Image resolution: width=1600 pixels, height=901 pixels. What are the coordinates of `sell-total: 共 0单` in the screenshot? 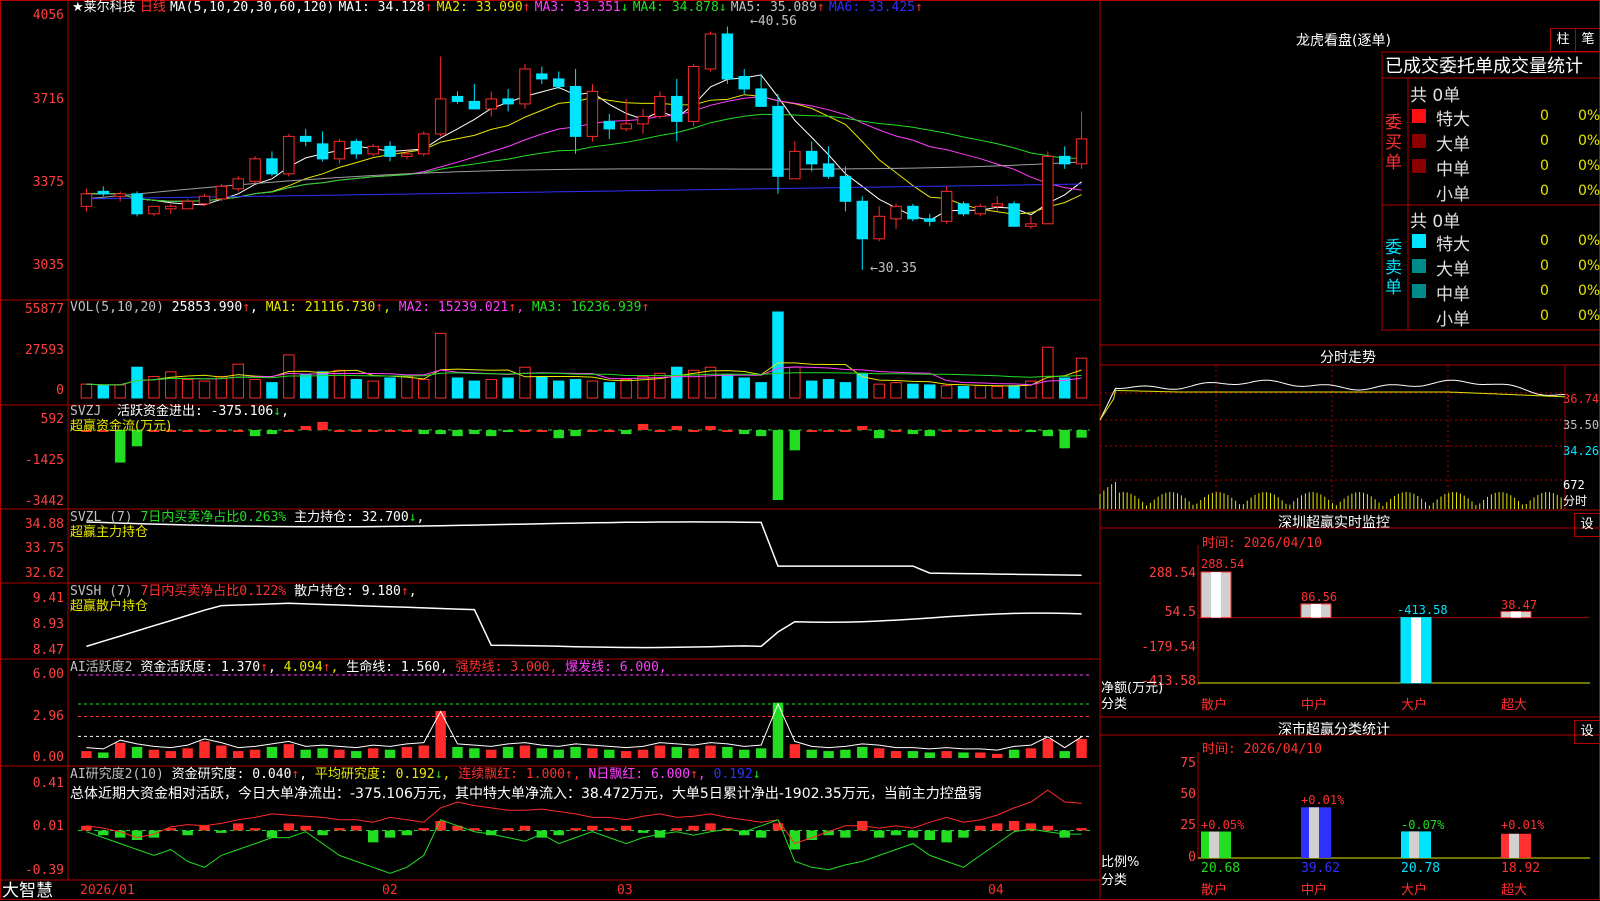 It's located at (1435, 222).